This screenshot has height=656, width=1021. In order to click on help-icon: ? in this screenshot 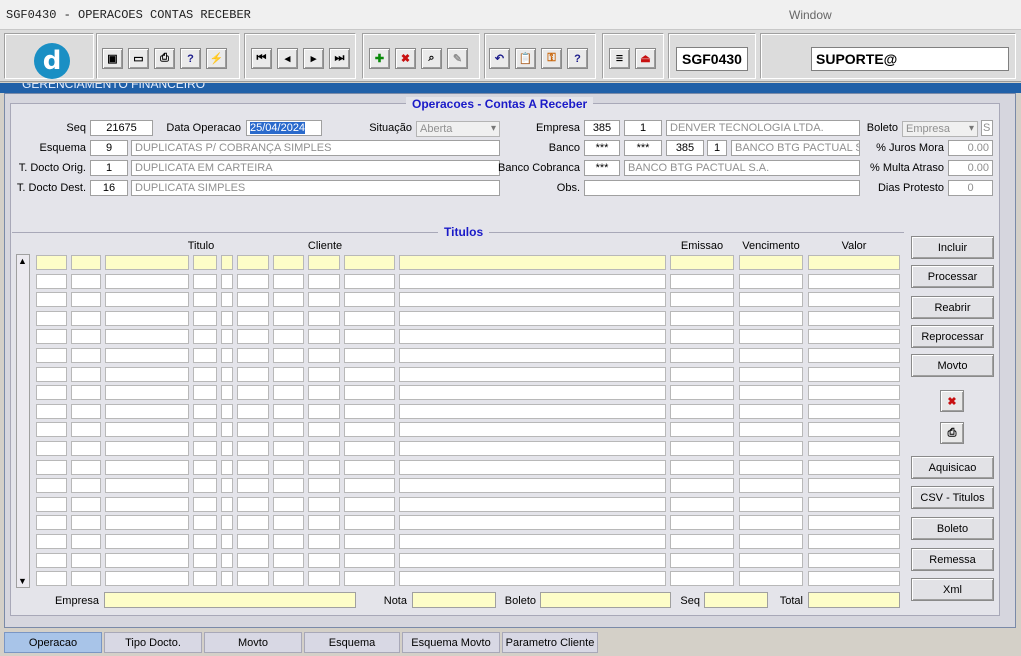, I will do `click(577, 58)`.